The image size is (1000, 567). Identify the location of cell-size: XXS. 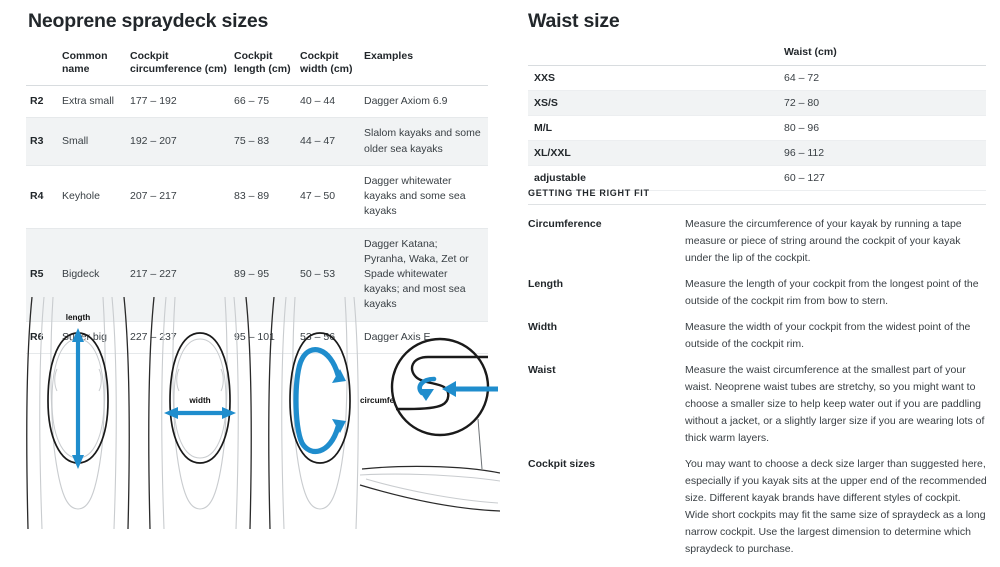
(656, 78).